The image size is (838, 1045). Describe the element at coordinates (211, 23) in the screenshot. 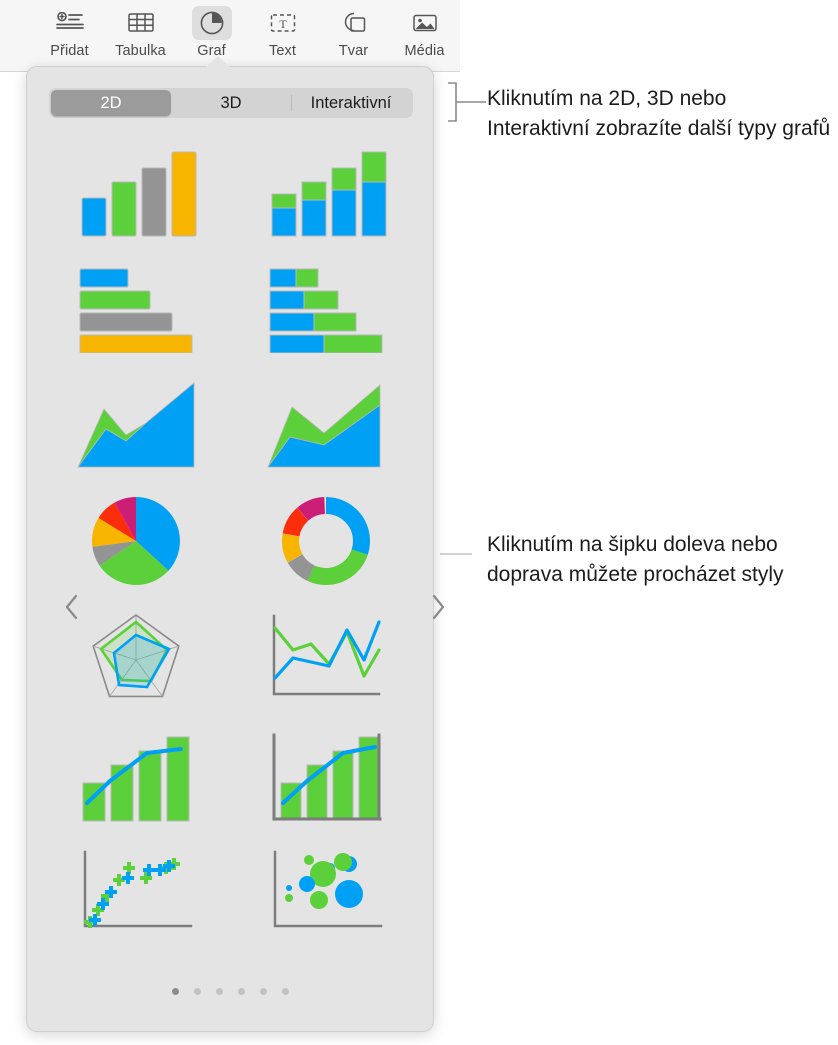

I see `chart-pie-icon` at that location.